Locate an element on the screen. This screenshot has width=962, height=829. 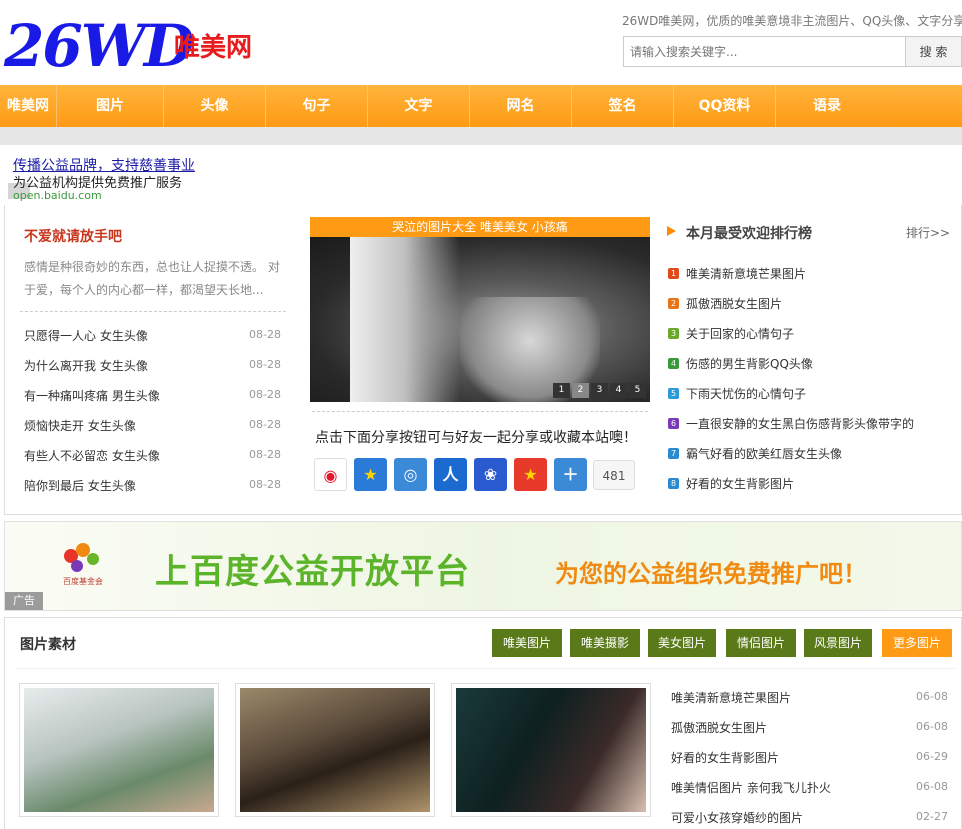
tencent-weibo-icon: ◎ is located at coordinates (410, 474).